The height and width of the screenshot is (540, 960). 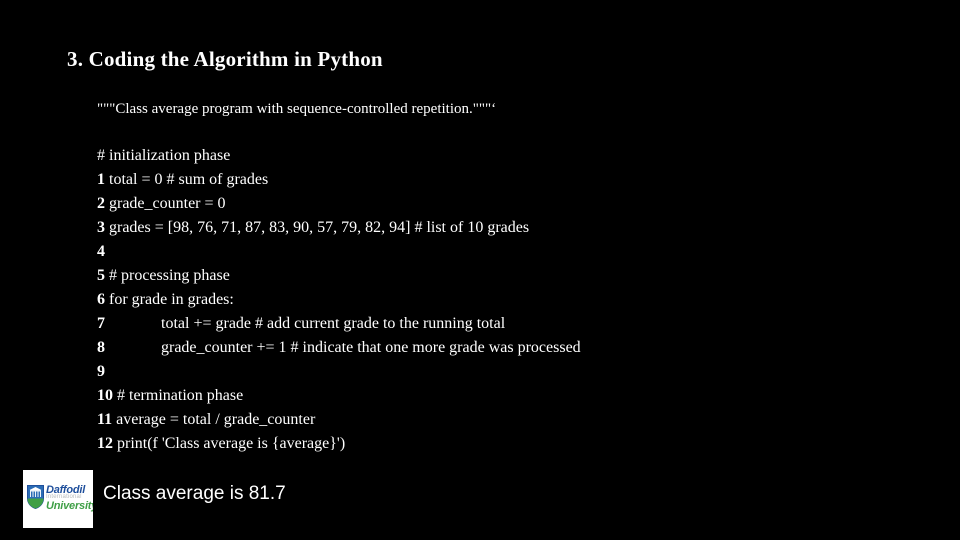 I want to click on code-line: 6 for grade in grades:, so click(x=507, y=300).